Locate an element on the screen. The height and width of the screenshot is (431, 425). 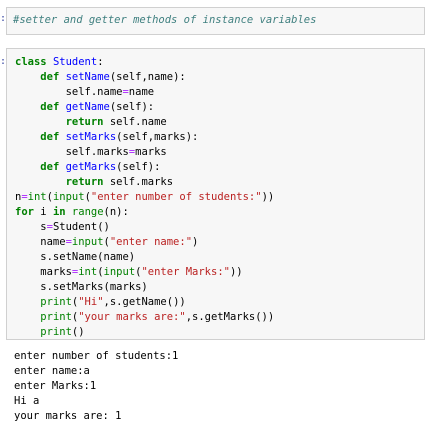
code-line: name=input("enter name:") is located at coordinates (215, 242).